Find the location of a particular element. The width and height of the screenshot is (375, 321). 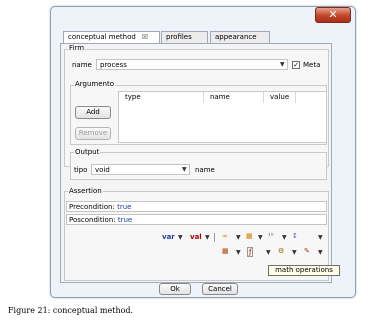

argumento-legend: Argumento is located at coordinates (95, 84).